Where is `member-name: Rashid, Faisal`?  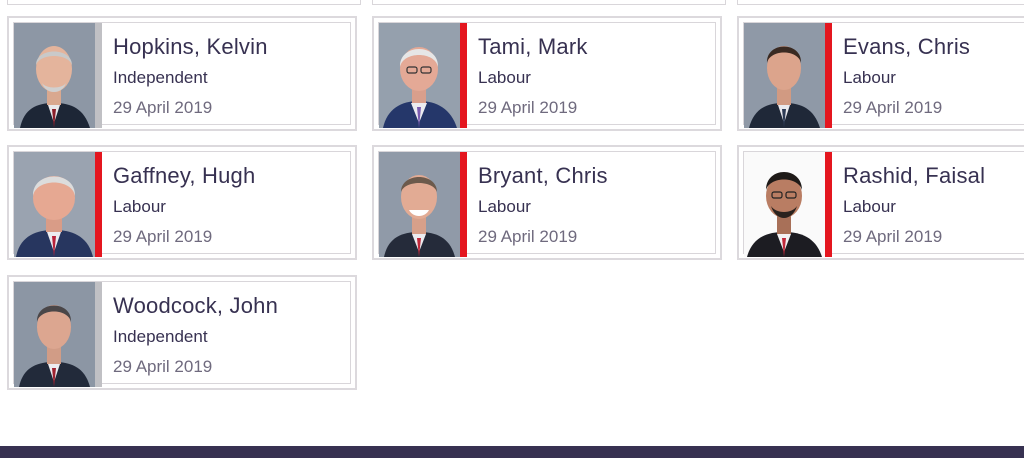 member-name: Rashid, Faisal is located at coordinates (914, 176).